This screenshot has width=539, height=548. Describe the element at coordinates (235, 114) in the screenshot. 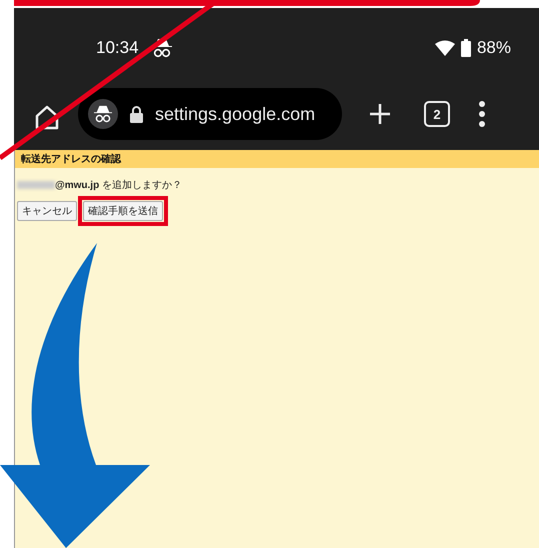

I see `url-text: settings.google.com` at that location.